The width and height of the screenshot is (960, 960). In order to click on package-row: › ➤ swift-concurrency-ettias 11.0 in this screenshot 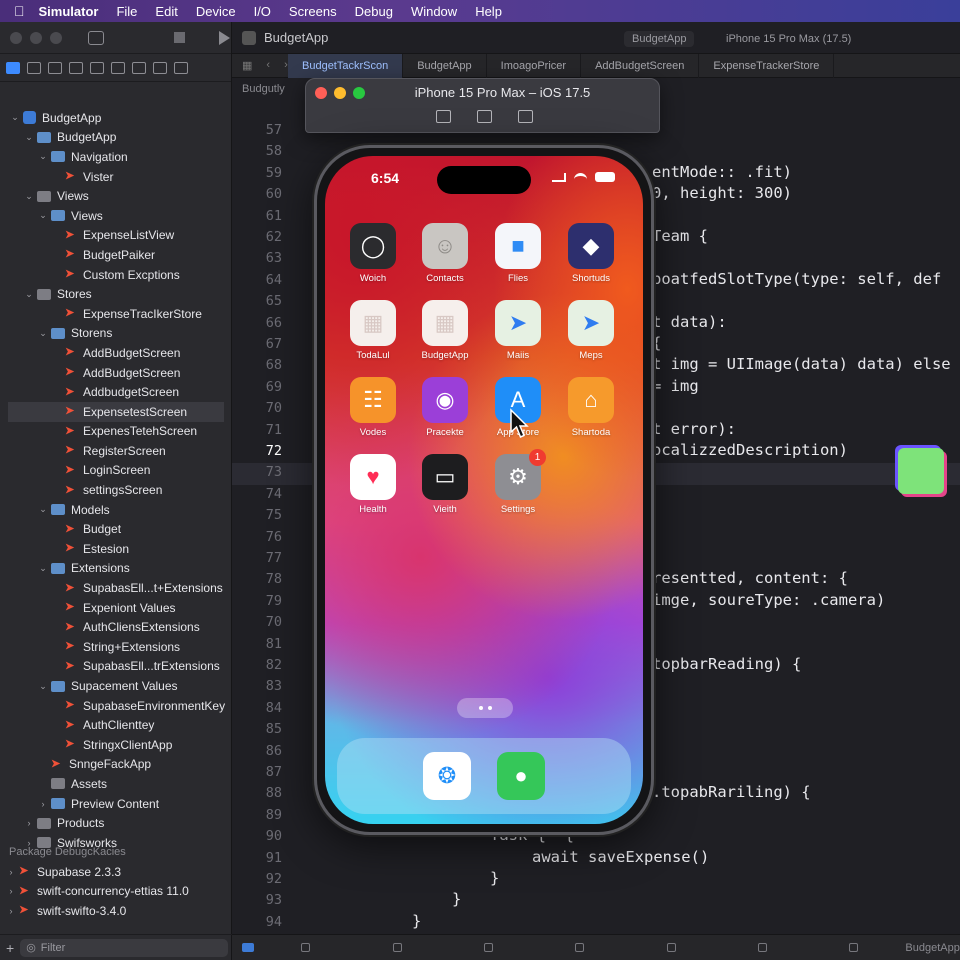, I will do `click(116, 892)`.